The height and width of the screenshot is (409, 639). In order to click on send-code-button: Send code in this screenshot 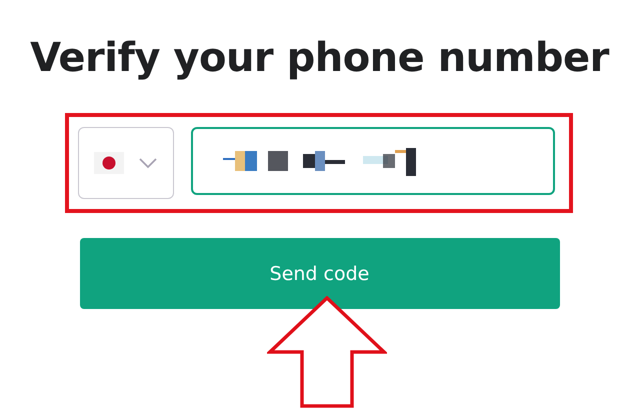, I will do `click(320, 273)`.